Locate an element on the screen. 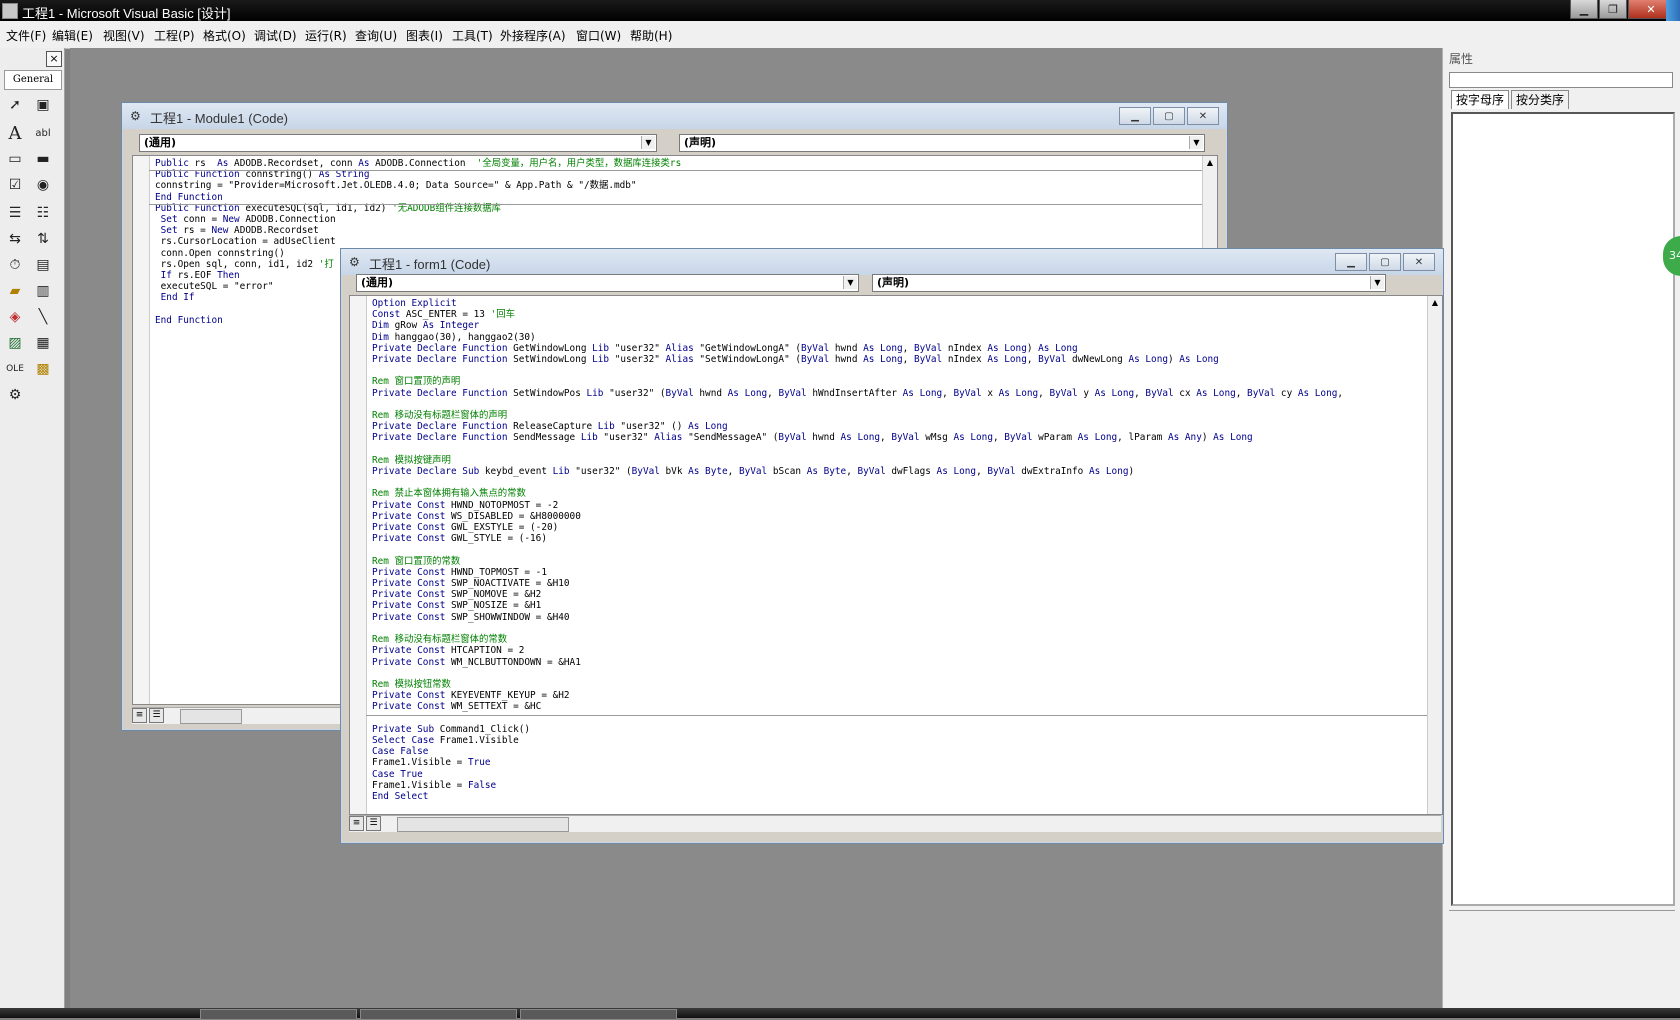 Image resolution: width=1680 pixels, height=1020 pixels. app-icon is located at coordinates (10, 11).